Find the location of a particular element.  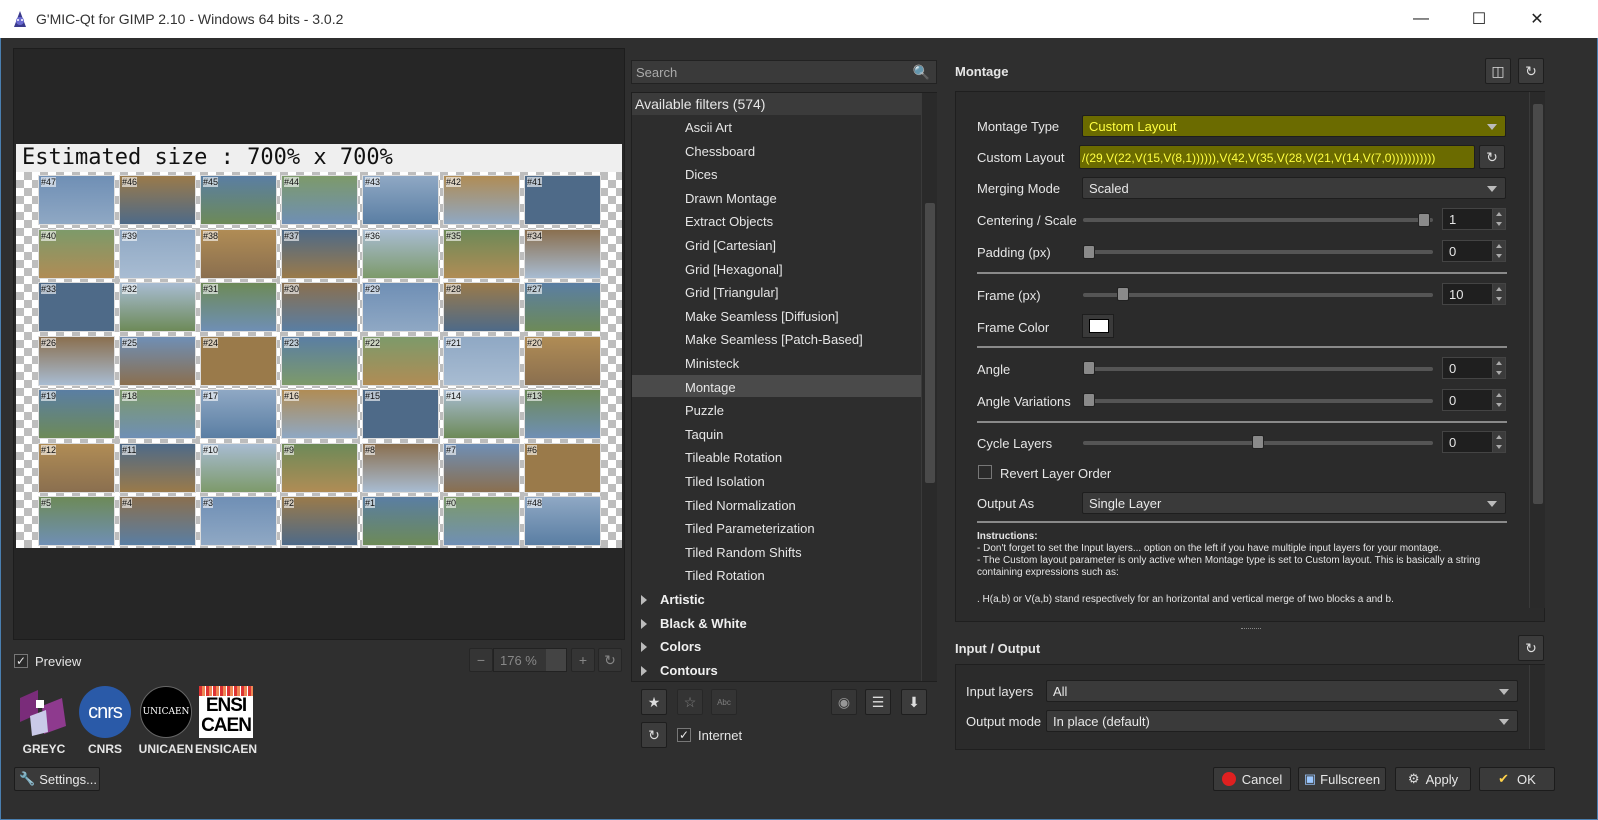

montage-type-select: Custom Layout is located at coordinates (1294, 126).